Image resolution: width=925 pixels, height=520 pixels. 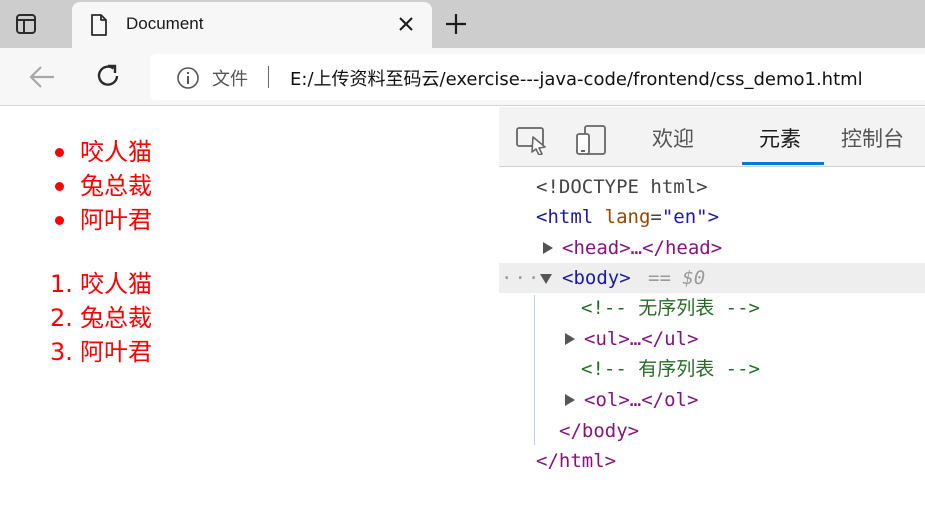 What do you see at coordinates (268, 77) in the screenshot?
I see `address-separator` at bounding box center [268, 77].